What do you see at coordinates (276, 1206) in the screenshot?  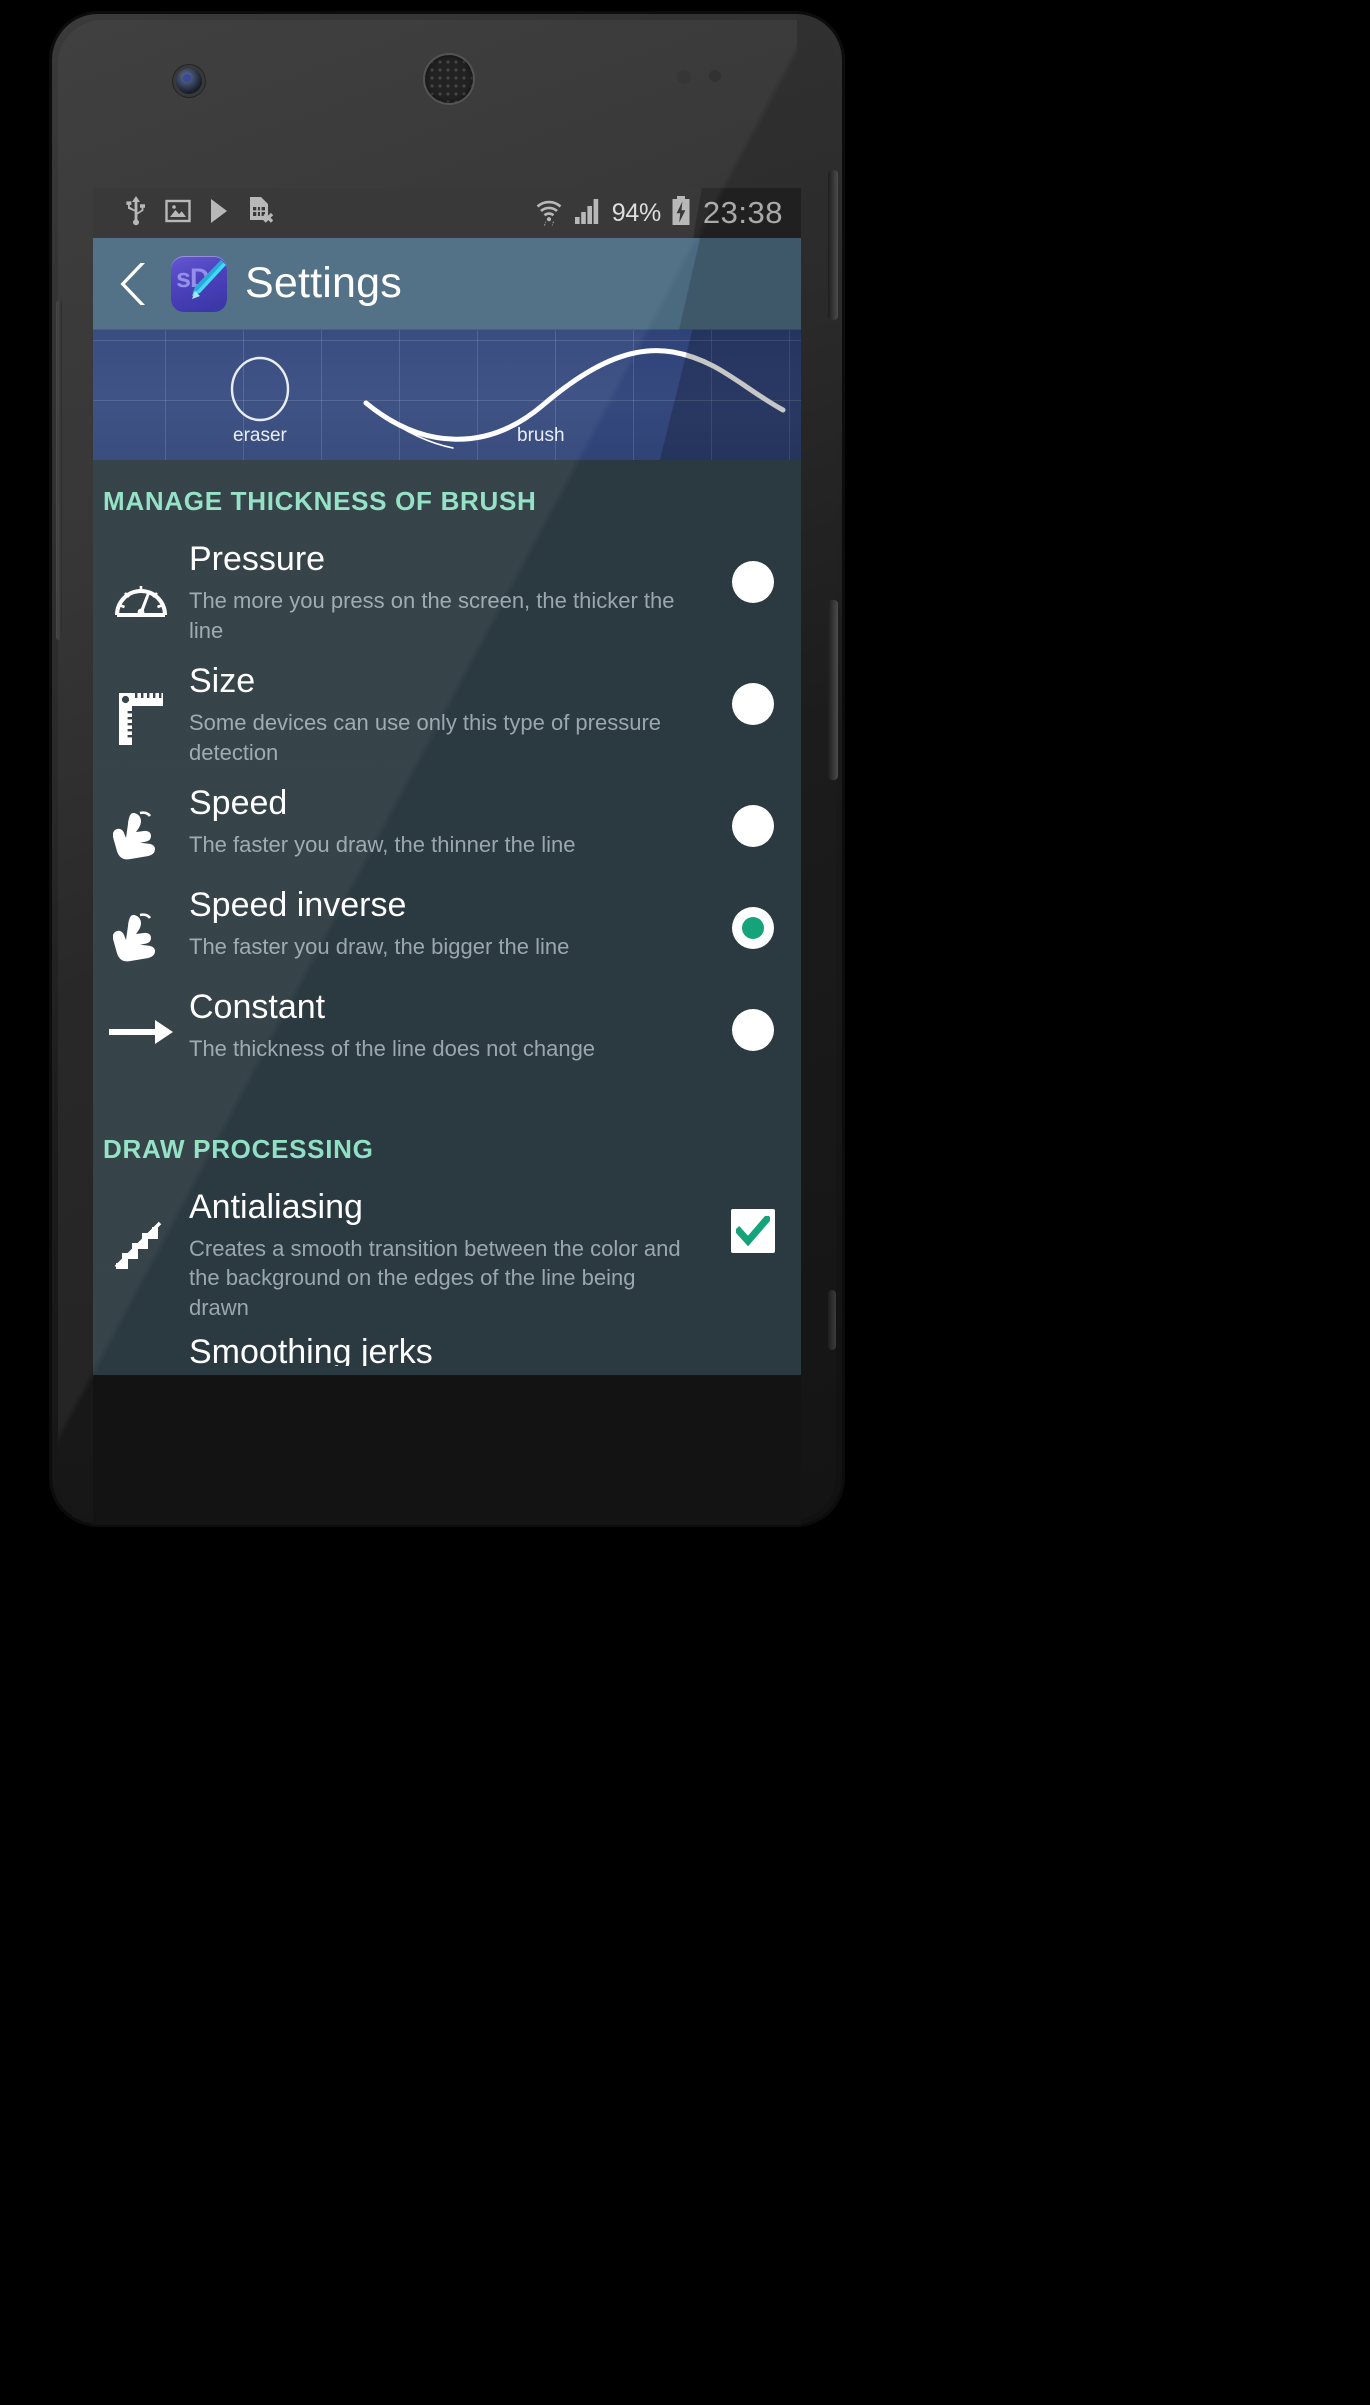 I see `setting-title: Antialiasing` at bounding box center [276, 1206].